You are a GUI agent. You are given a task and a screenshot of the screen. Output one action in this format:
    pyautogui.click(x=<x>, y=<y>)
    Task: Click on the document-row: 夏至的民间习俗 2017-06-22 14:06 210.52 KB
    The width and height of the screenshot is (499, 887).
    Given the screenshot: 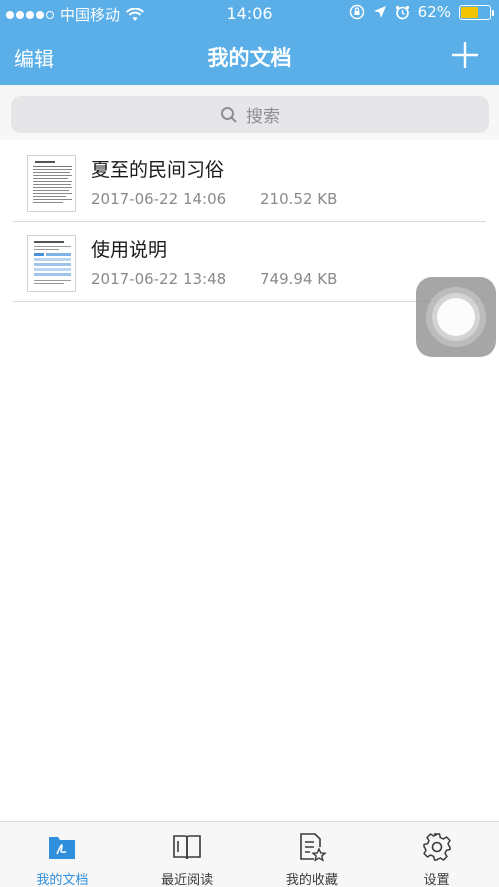 What is the action you would take?
    pyautogui.click(x=249, y=182)
    